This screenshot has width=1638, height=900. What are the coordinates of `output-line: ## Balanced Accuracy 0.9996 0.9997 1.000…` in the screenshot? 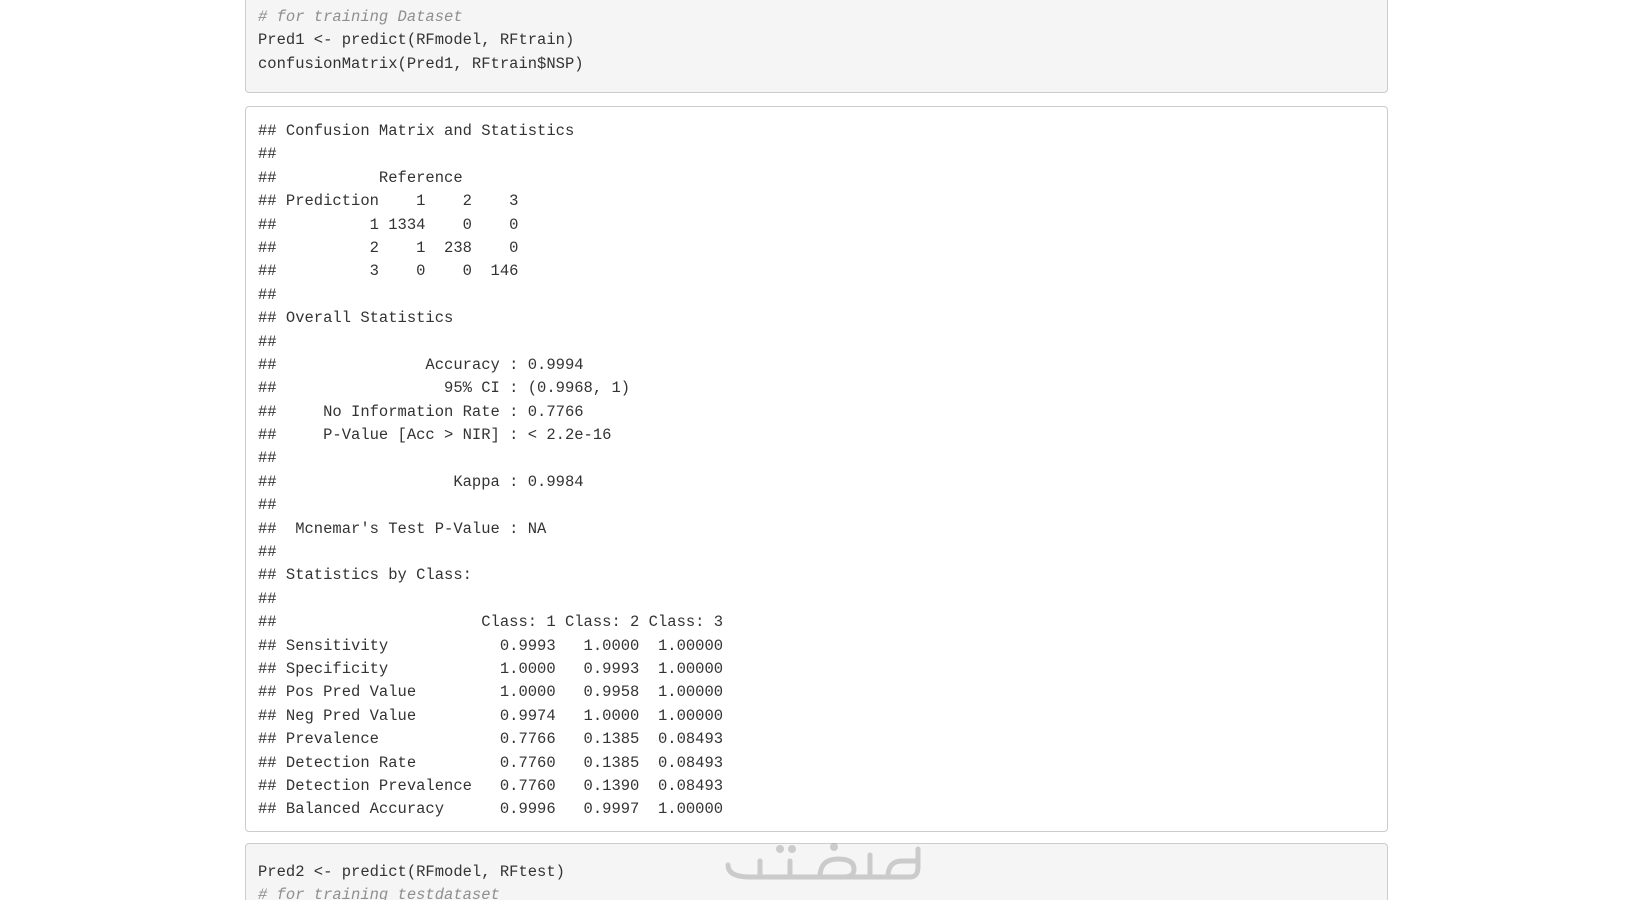 It's located at (491, 809).